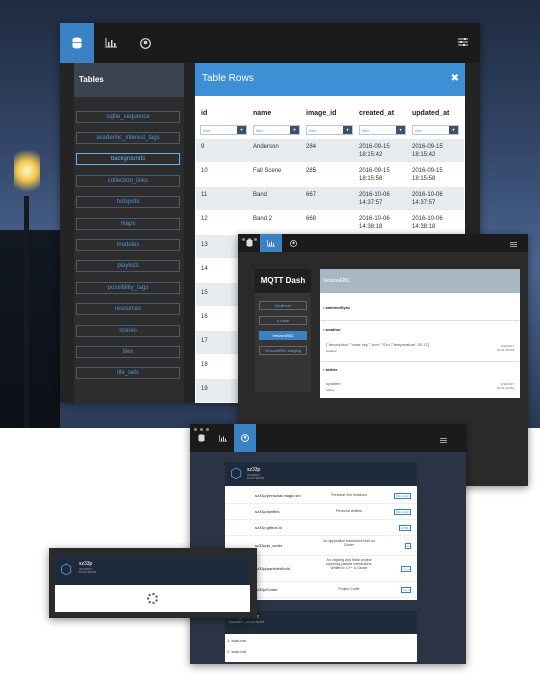 The width and height of the screenshot is (540, 674). What do you see at coordinates (336, 307) in the screenshot?
I see `topic-heading: • ambientSync` at bounding box center [336, 307].